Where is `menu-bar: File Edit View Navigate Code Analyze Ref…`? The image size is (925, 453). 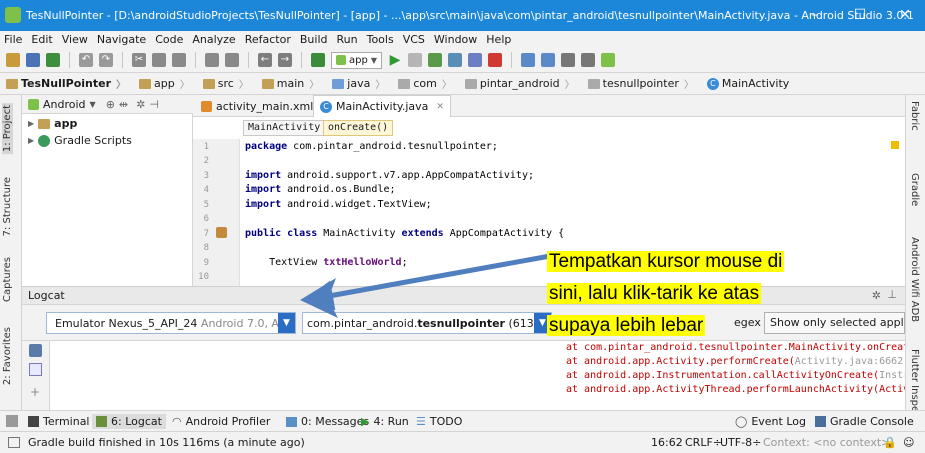 menu-bar: File Edit View Navigate Code Analyze Ref… is located at coordinates (462, 39).